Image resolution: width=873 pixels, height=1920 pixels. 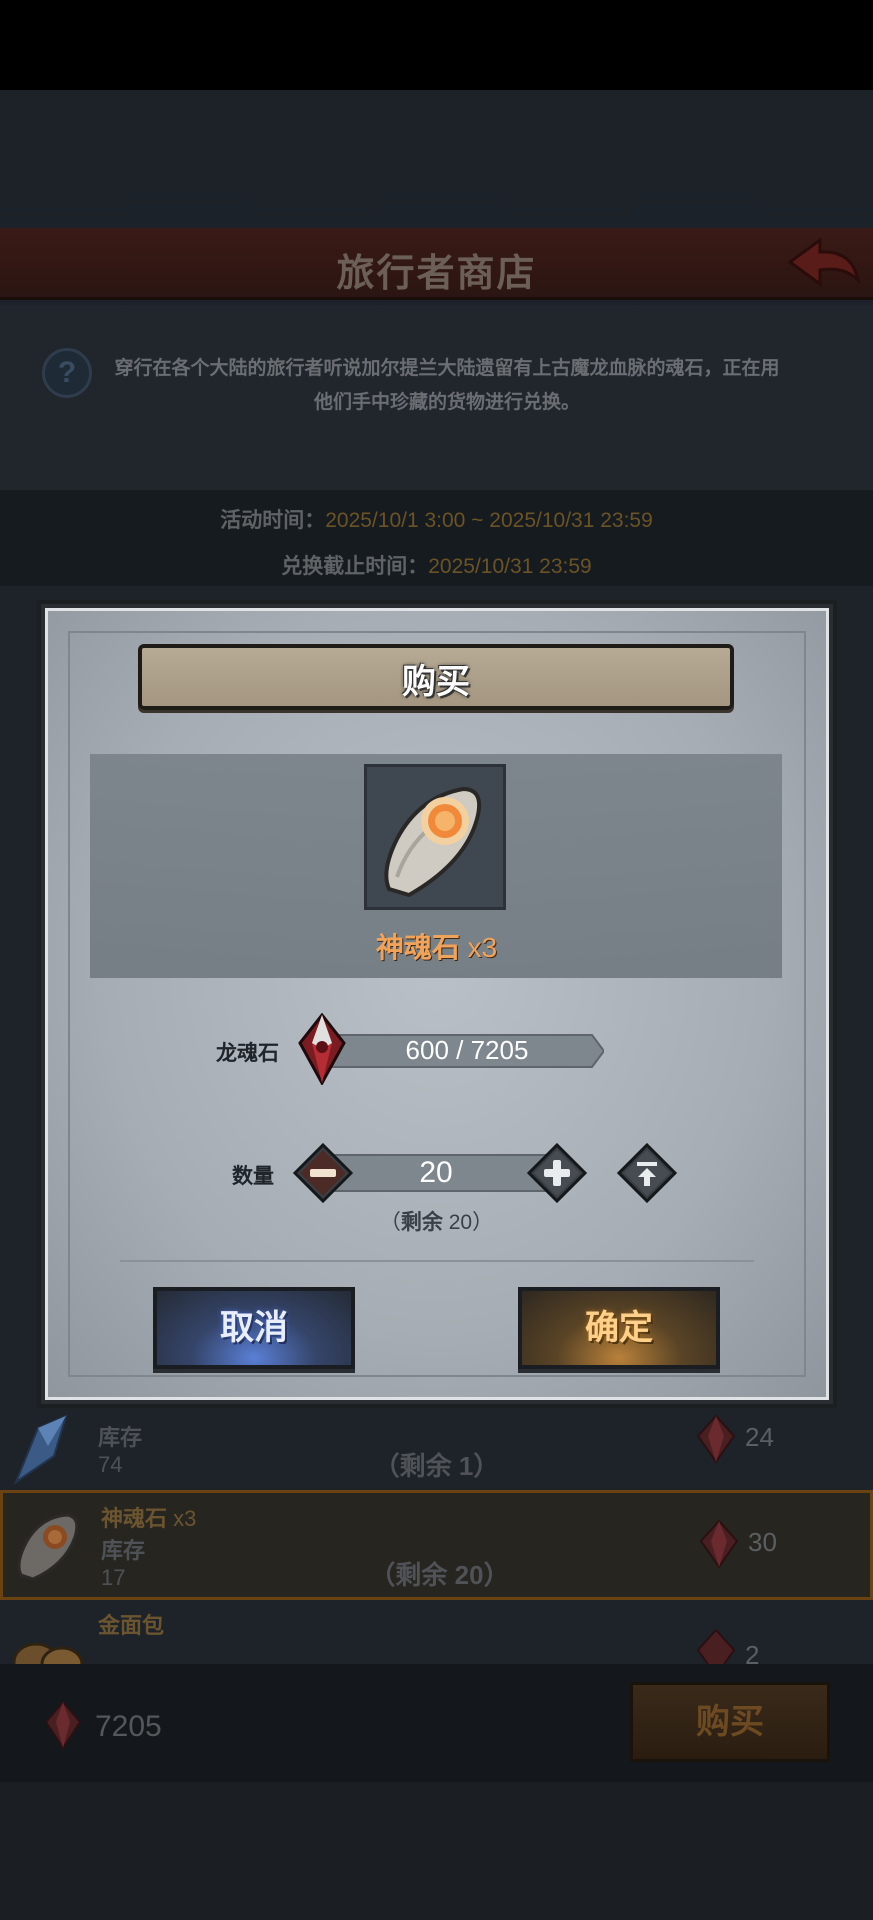 What do you see at coordinates (436, 45) in the screenshot?
I see `status-bar` at bounding box center [436, 45].